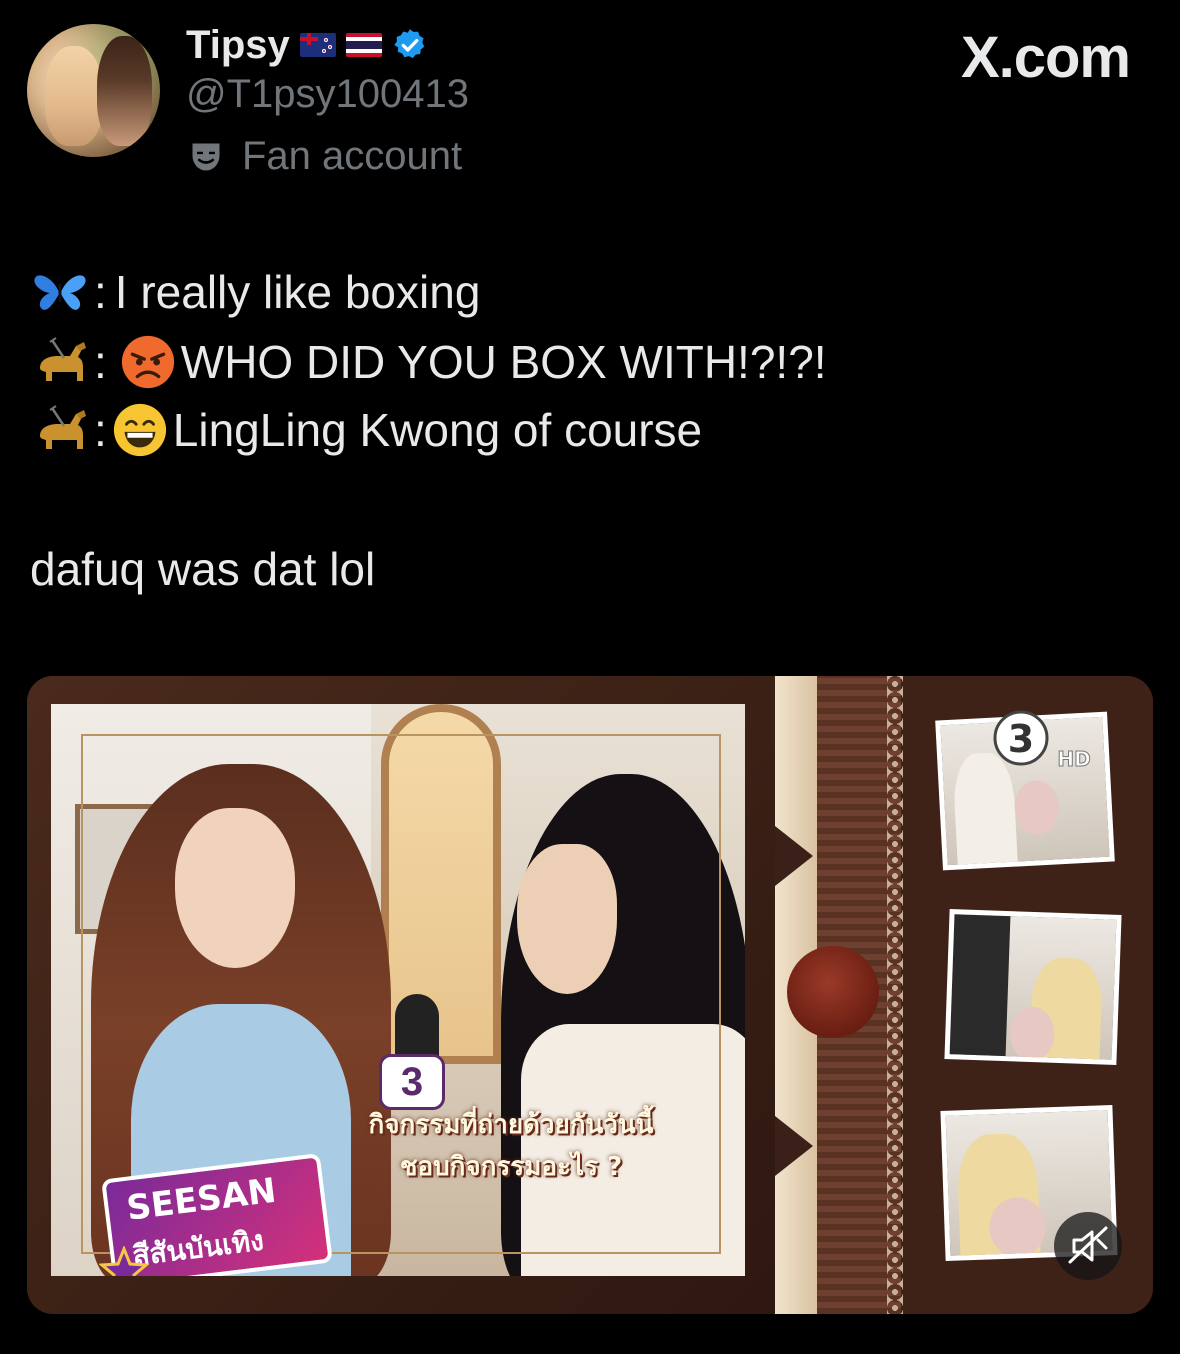 This screenshot has width=1180, height=1354. I want to click on tweet-comment: dafuq was dat lol, so click(203, 569).